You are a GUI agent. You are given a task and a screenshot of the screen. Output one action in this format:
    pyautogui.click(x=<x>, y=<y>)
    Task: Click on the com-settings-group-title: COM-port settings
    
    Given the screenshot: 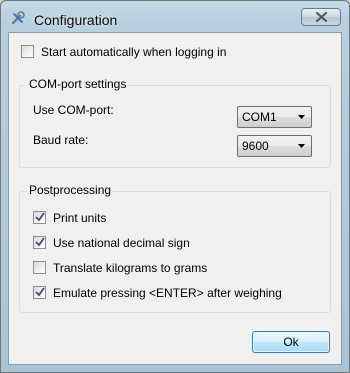 What is the action you would take?
    pyautogui.click(x=78, y=84)
    